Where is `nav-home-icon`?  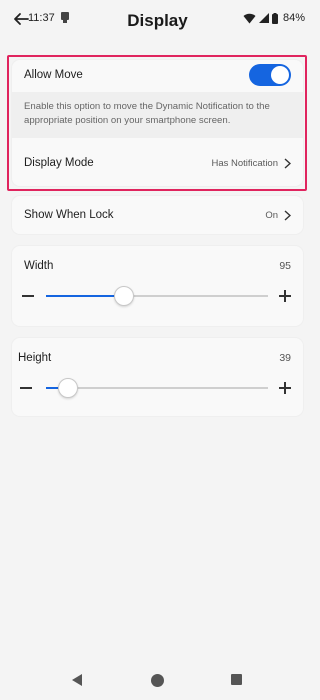
nav-home-icon is located at coordinates (157, 680).